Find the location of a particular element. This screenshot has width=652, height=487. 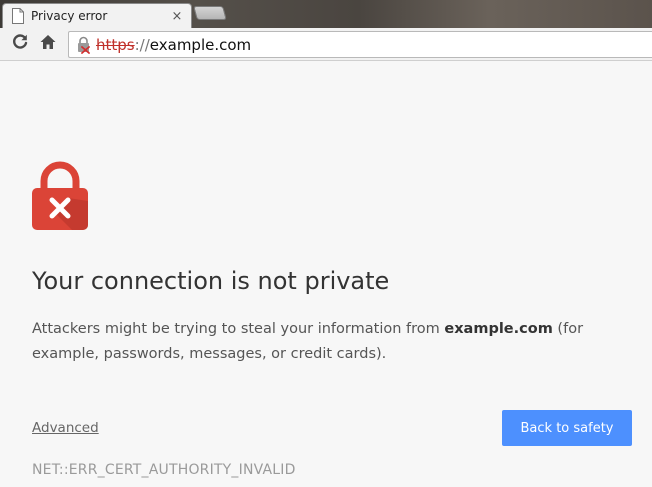

home-icon is located at coordinates (48, 44).